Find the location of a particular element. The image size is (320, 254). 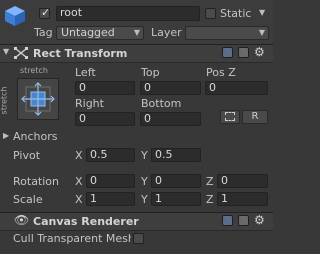

foldout-arrow-icon: ▼ is located at coordinates (6, 51).